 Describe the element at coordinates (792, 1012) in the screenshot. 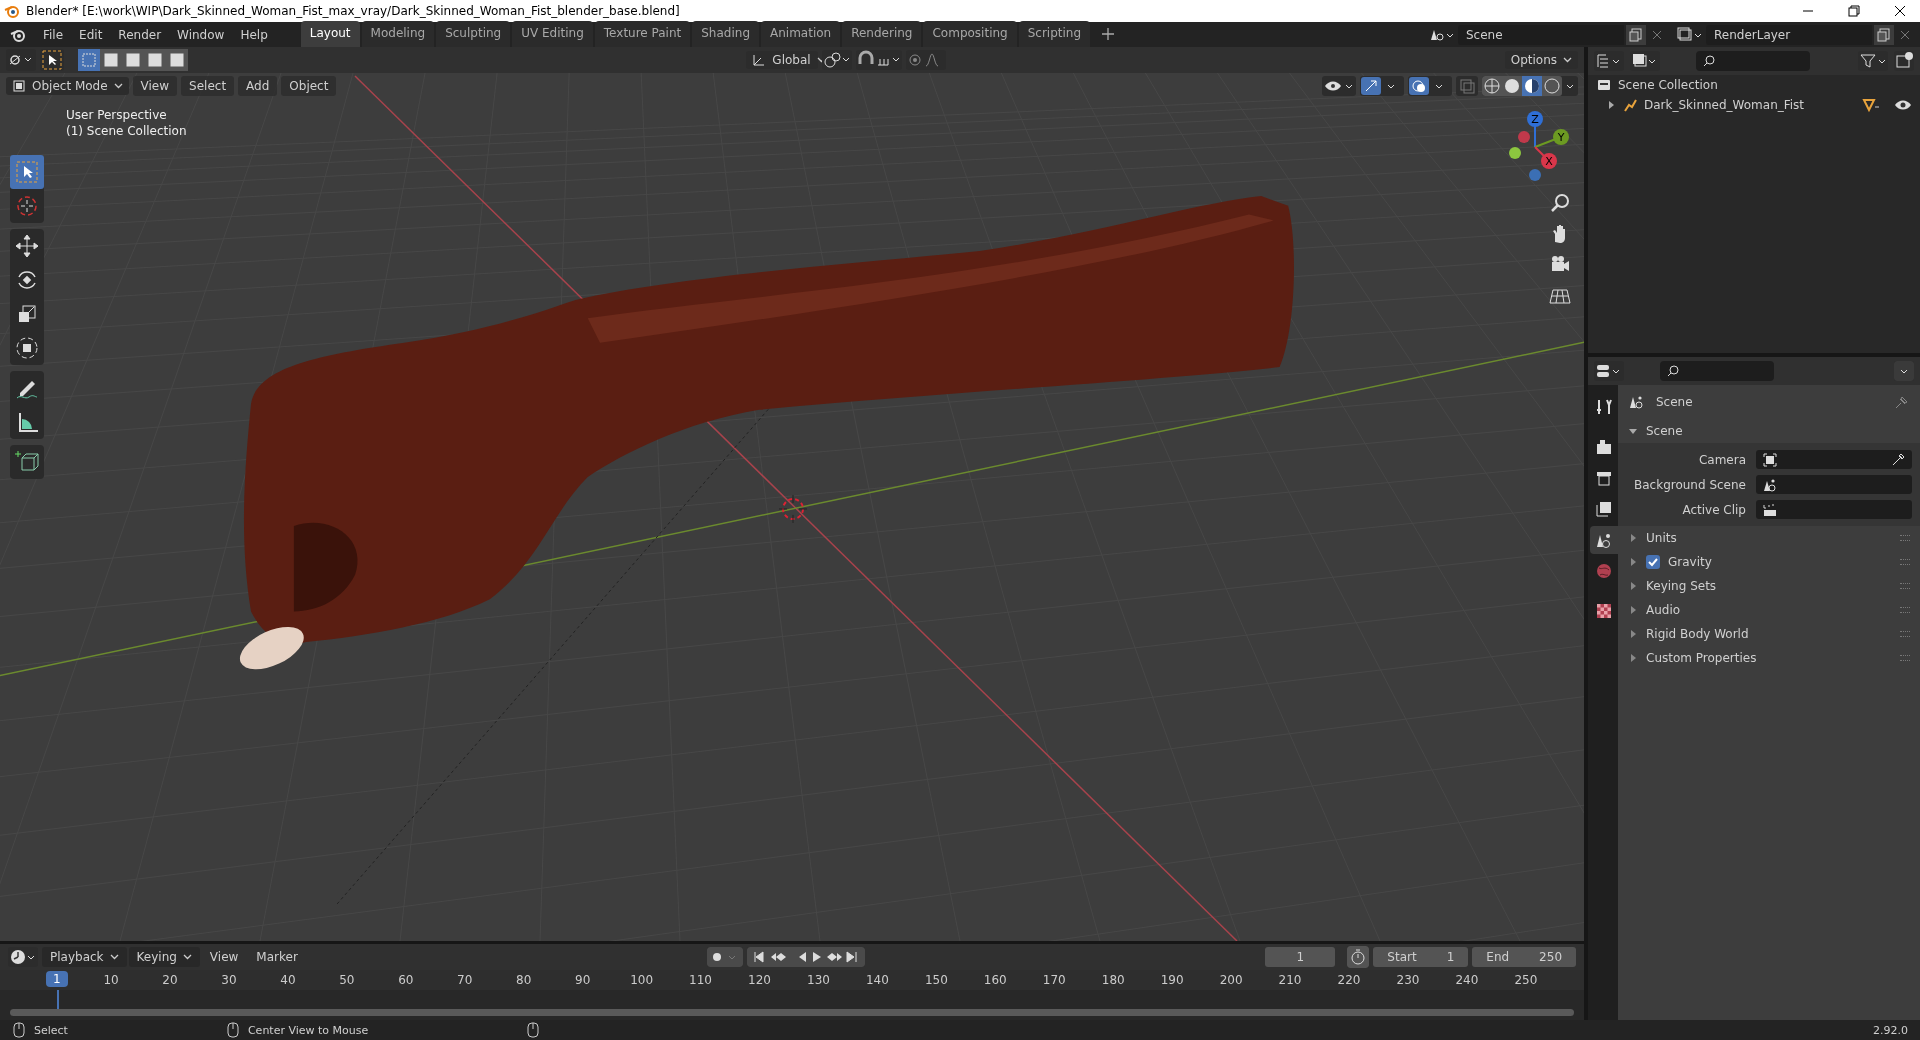

I see `timeline-scrollbar` at that location.